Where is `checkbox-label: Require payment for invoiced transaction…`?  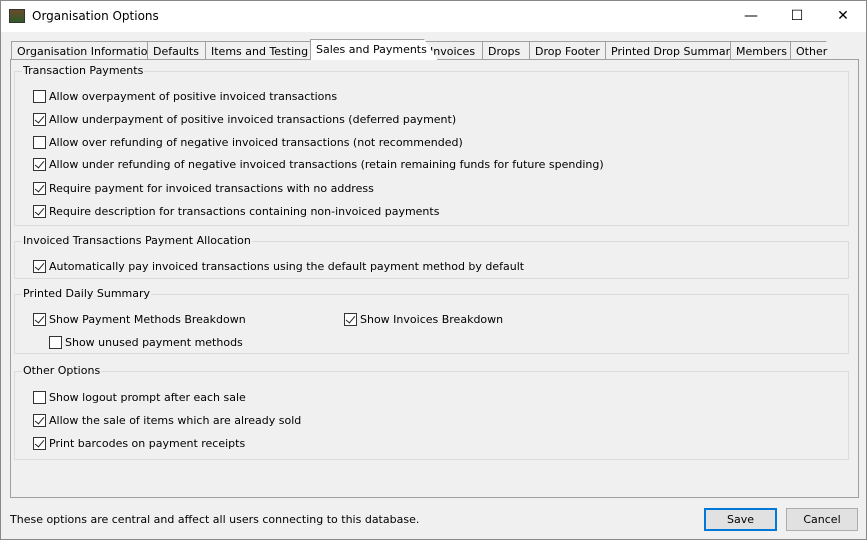
checkbox-label: Require payment for invoiced transaction… is located at coordinates (211, 188).